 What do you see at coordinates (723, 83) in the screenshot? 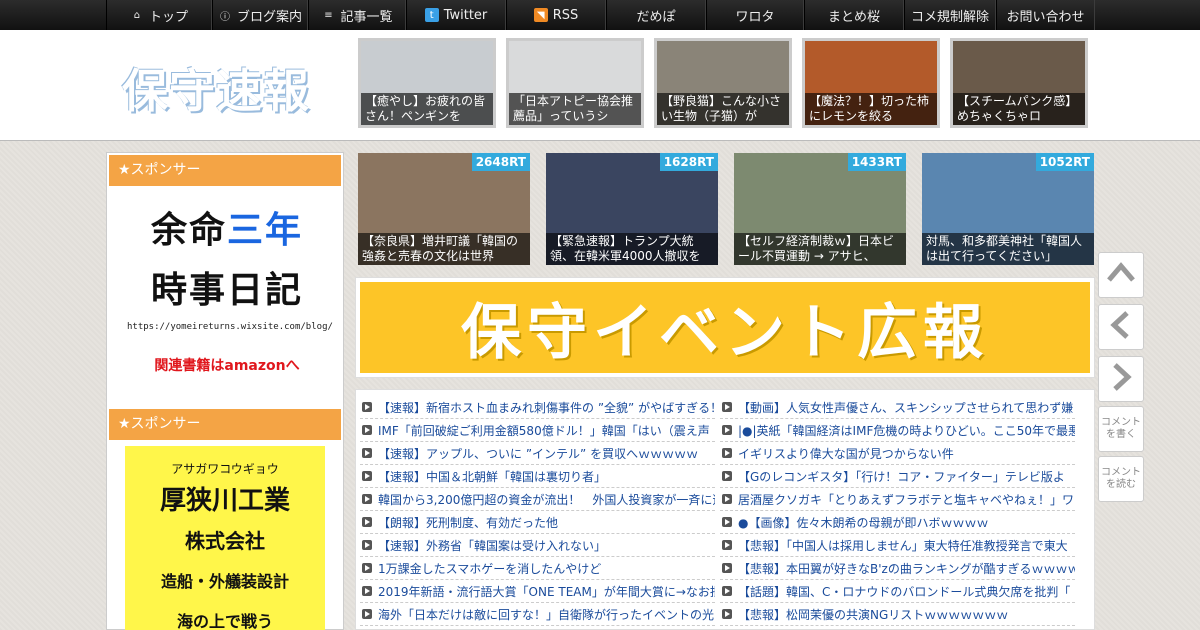
I see `featured-article: 【野良猫】こんな小さい生物（子猫）が` at bounding box center [723, 83].